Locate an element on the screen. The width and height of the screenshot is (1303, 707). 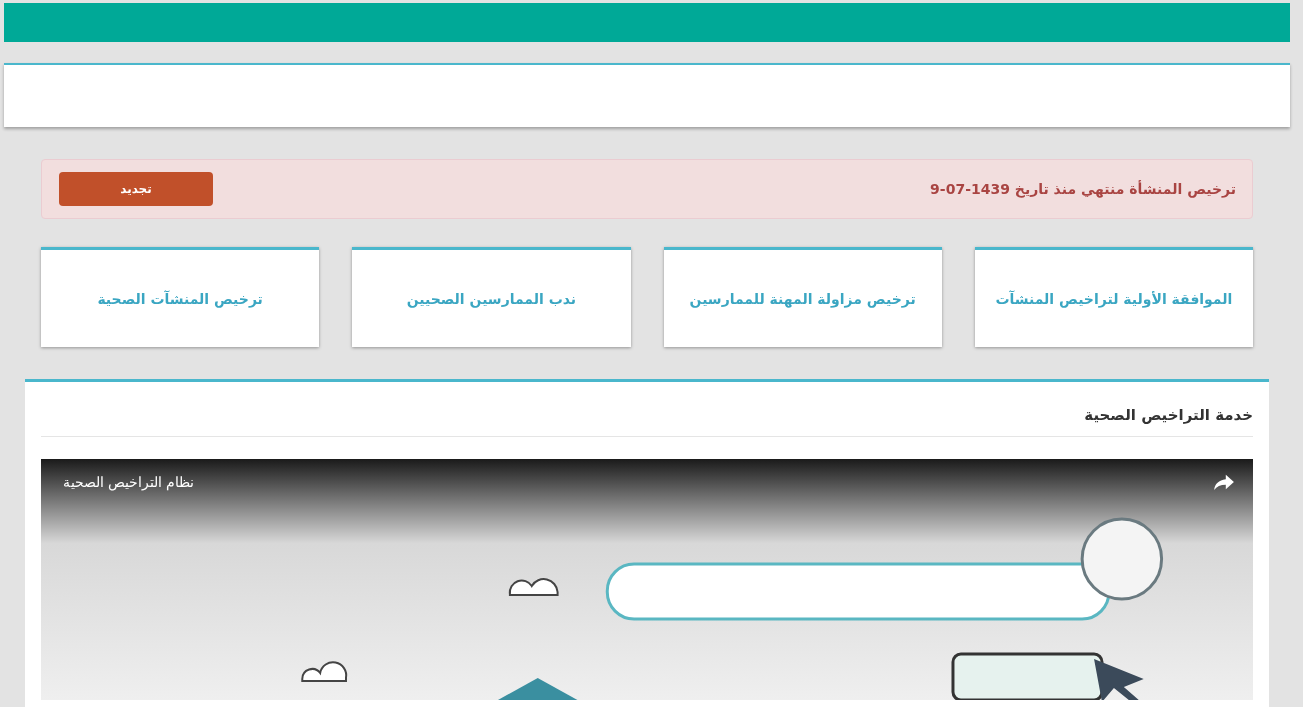
panel-title: خدمة التراخيص الصحية is located at coordinates (647, 409).